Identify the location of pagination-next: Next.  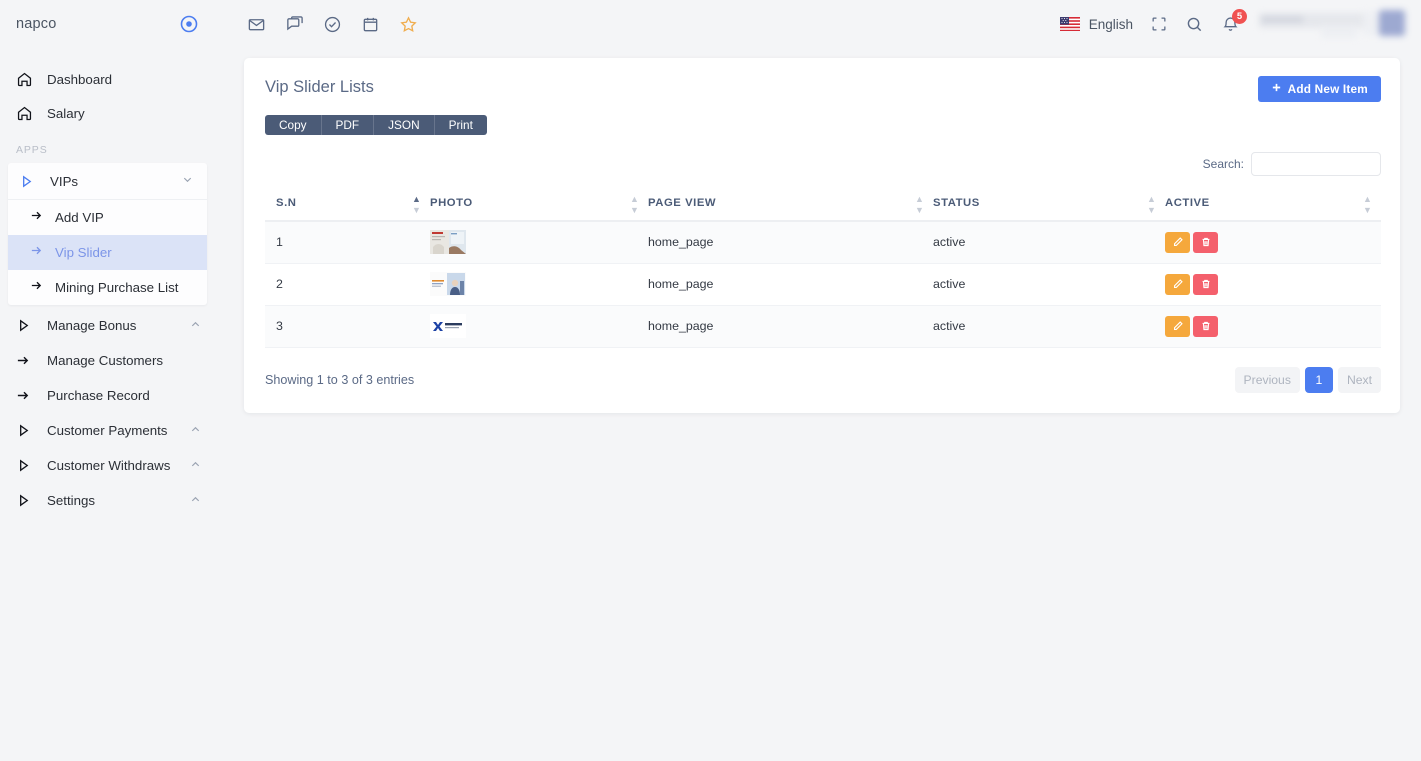
(1359, 379).